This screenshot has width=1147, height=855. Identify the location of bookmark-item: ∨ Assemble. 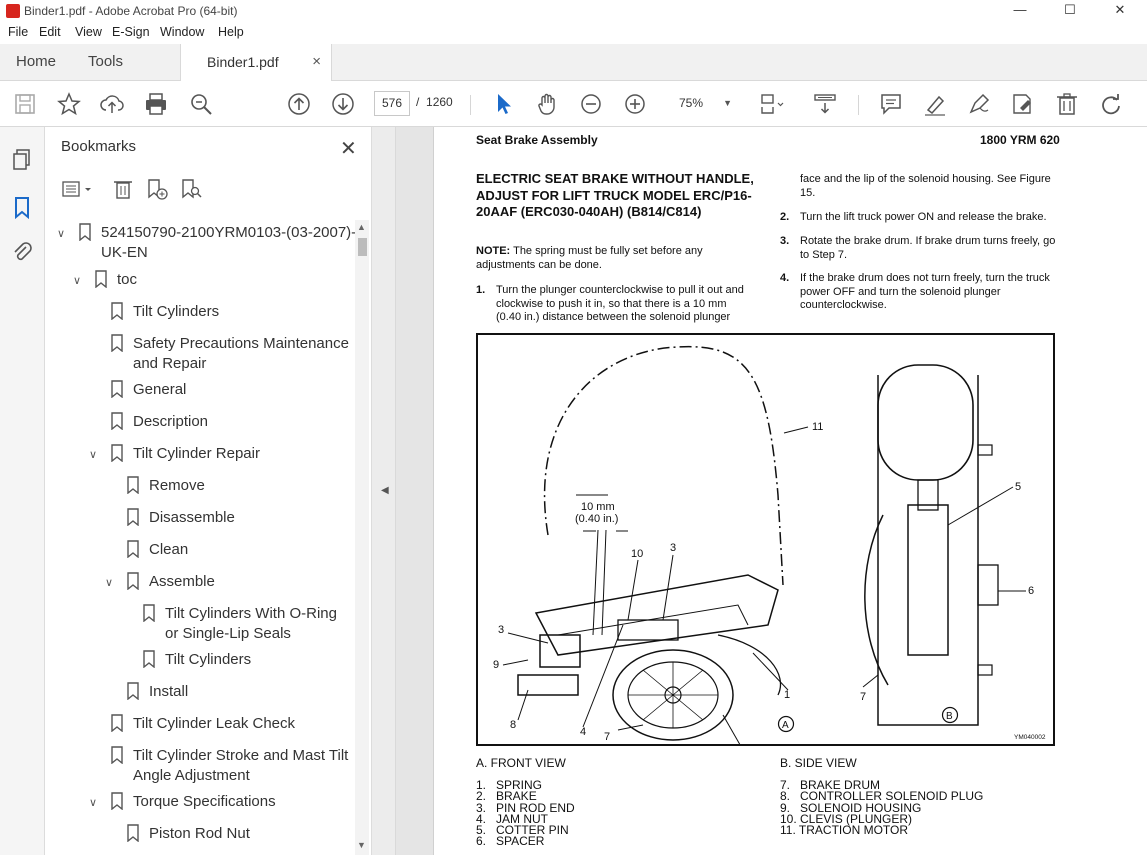
(197, 582).